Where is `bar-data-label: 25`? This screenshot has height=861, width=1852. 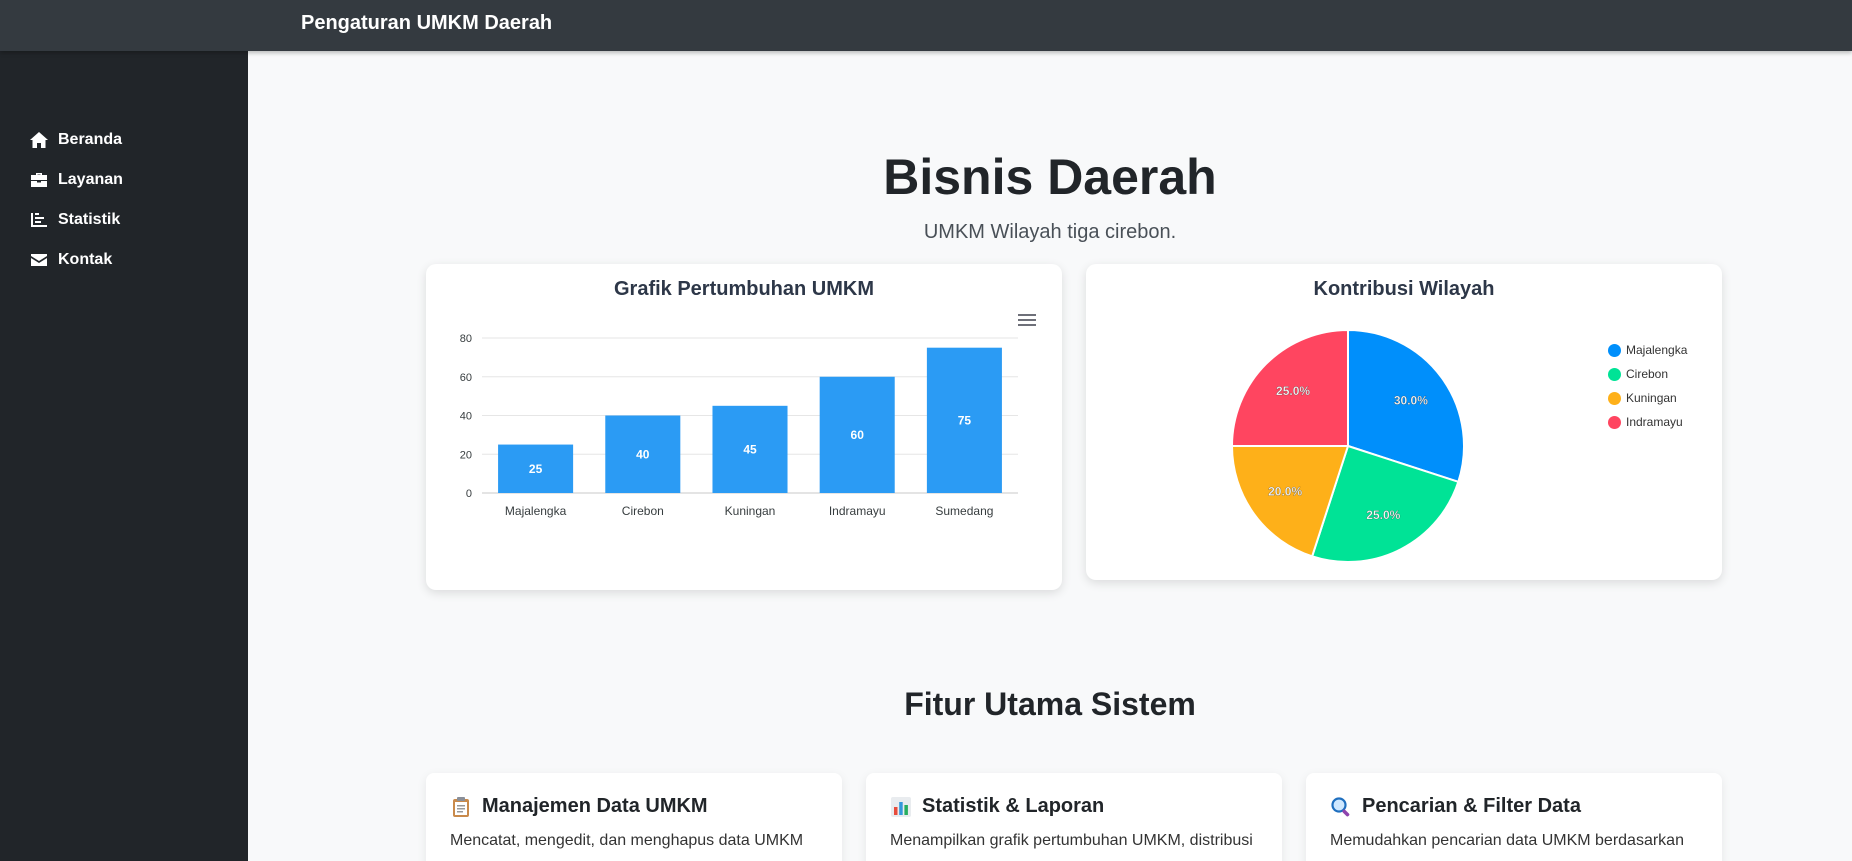
bar-data-label: 25 is located at coordinates (536, 469).